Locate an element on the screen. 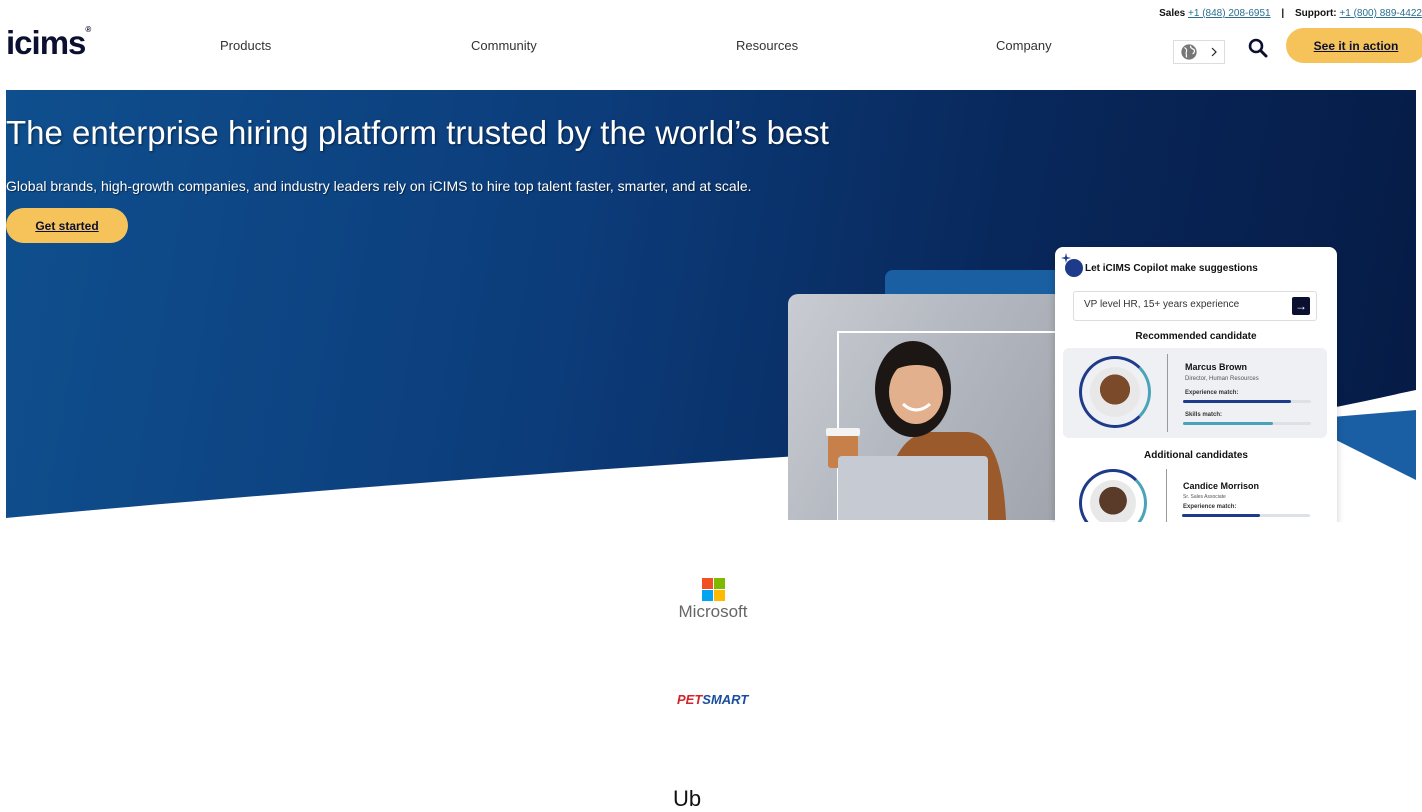  candidate-name: Marcus Brown is located at coordinates (1216, 367).